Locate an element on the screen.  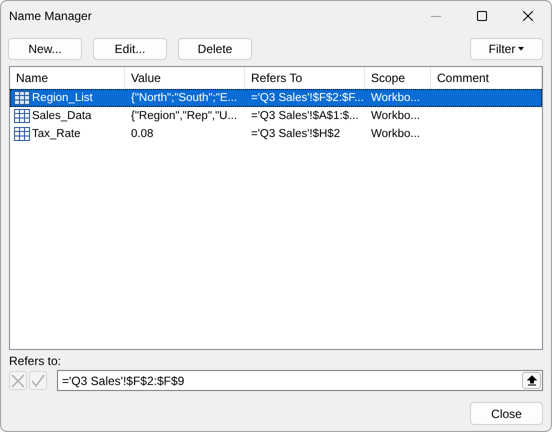
name-text: Region_List is located at coordinates (62, 98).